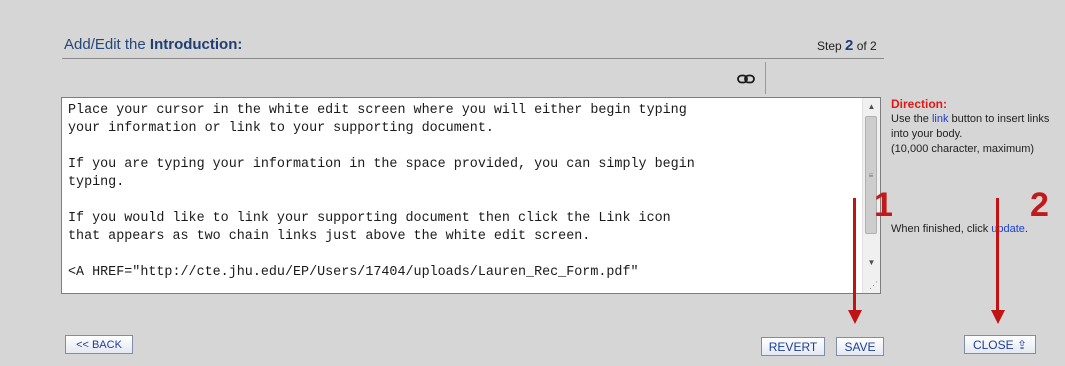 This screenshot has height=366, width=1065. I want to click on direction-title: Direction:, so click(919, 104).